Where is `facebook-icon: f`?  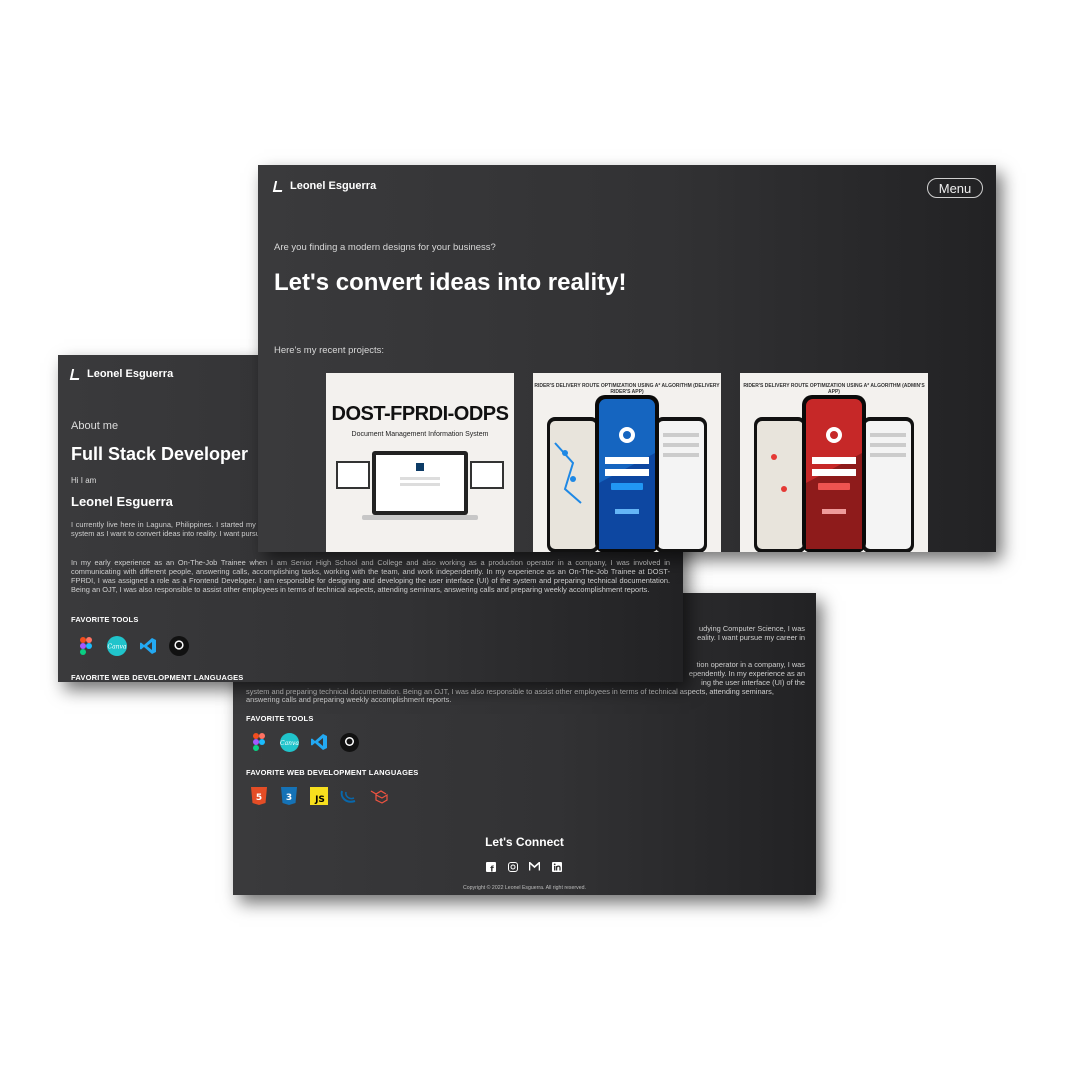 facebook-icon: f is located at coordinates (490, 866).